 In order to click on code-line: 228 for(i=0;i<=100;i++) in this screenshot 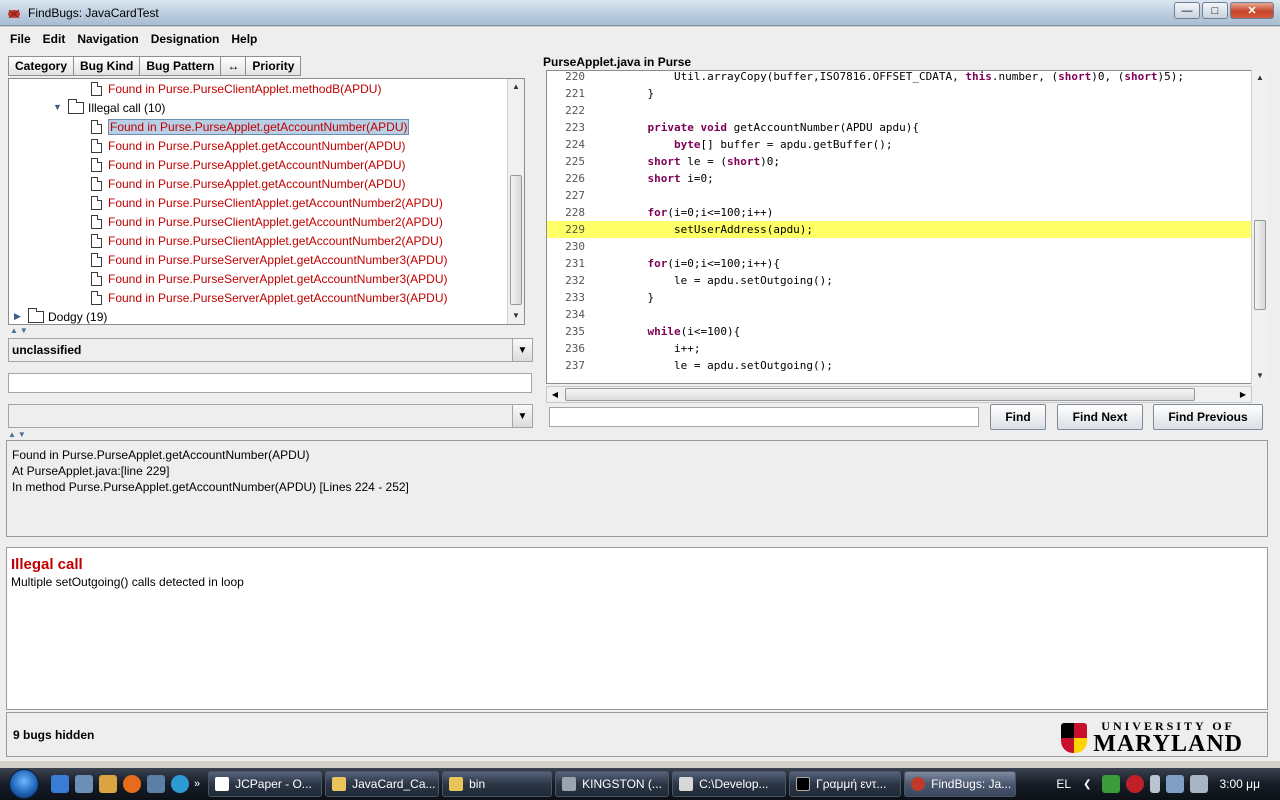, I will do `click(899, 212)`.